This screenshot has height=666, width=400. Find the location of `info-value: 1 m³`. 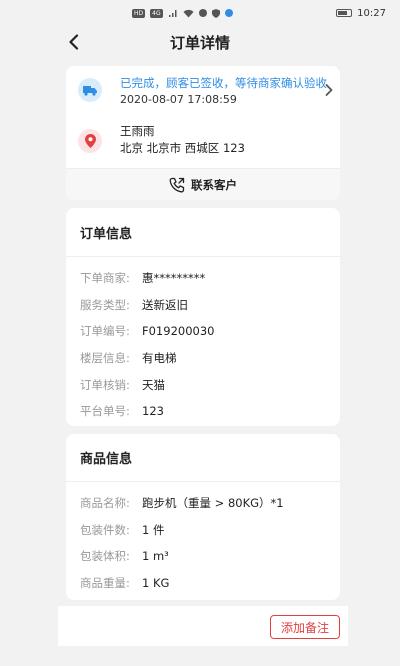

info-value: 1 m³ is located at coordinates (155, 556).